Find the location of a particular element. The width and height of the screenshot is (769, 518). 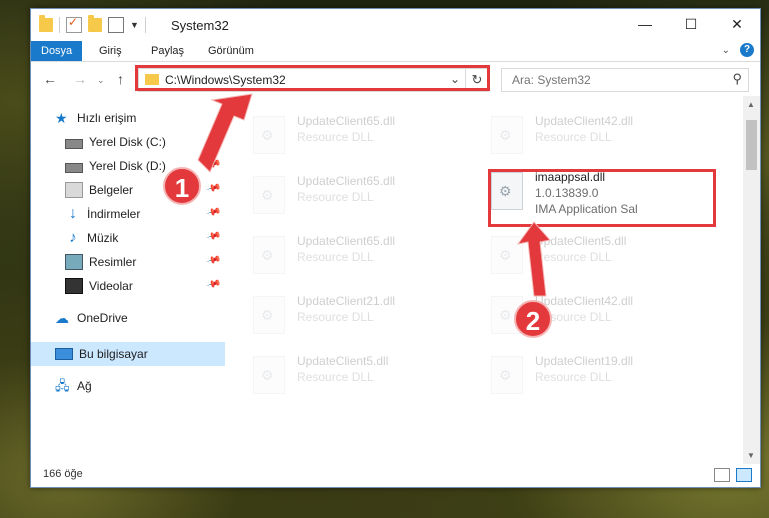

step-2-callout: 2 is located at coordinates (533, 319).